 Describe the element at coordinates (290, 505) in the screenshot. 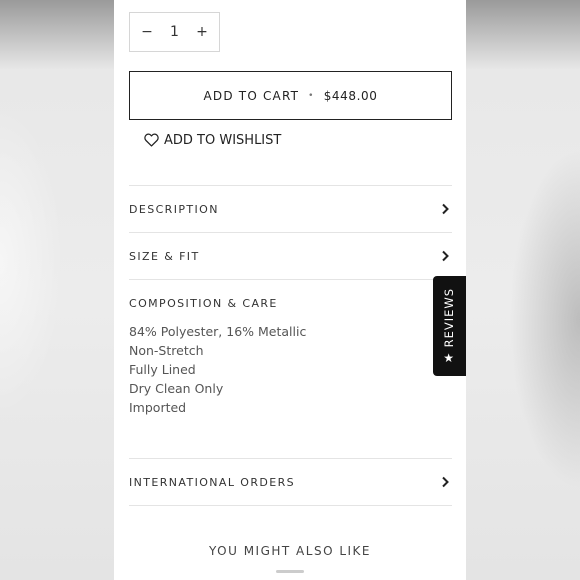

I see `divider` at that location.